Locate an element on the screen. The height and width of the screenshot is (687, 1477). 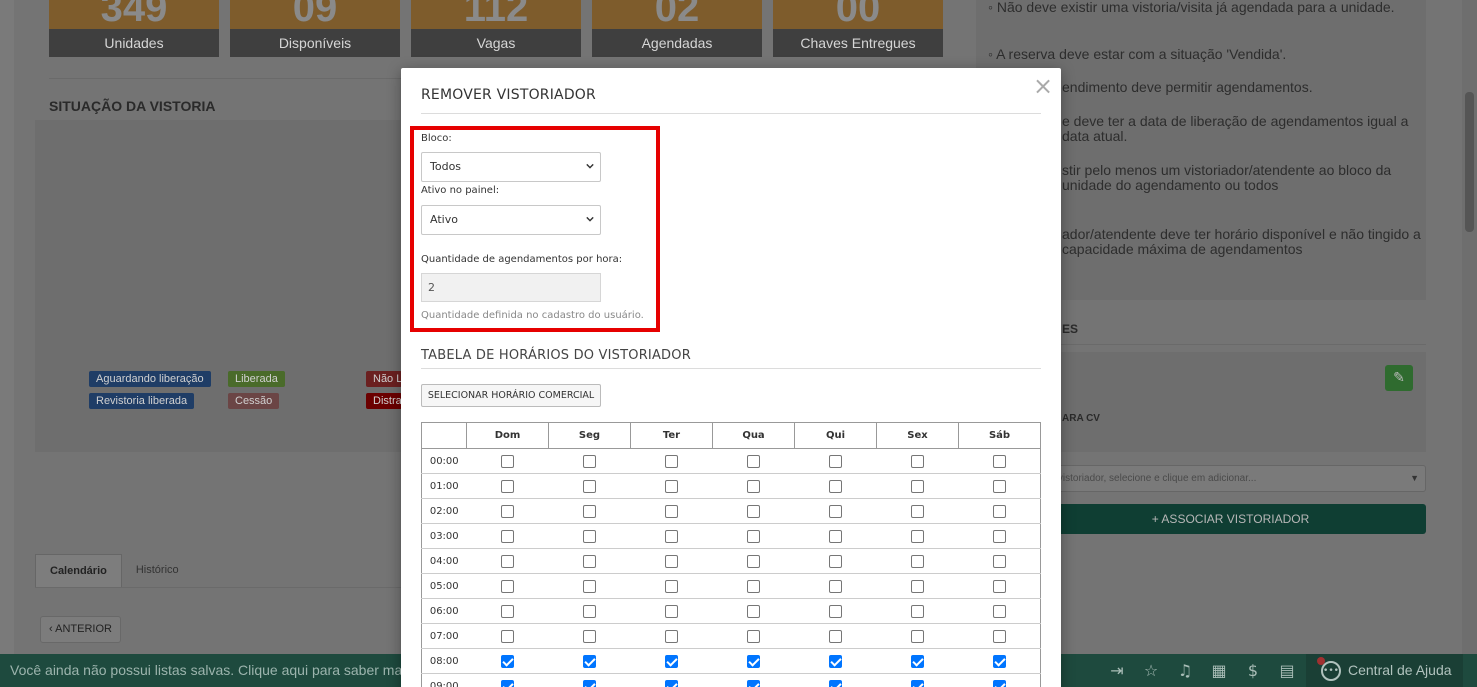
close-icon: × is located at coordinates (1043, 86).